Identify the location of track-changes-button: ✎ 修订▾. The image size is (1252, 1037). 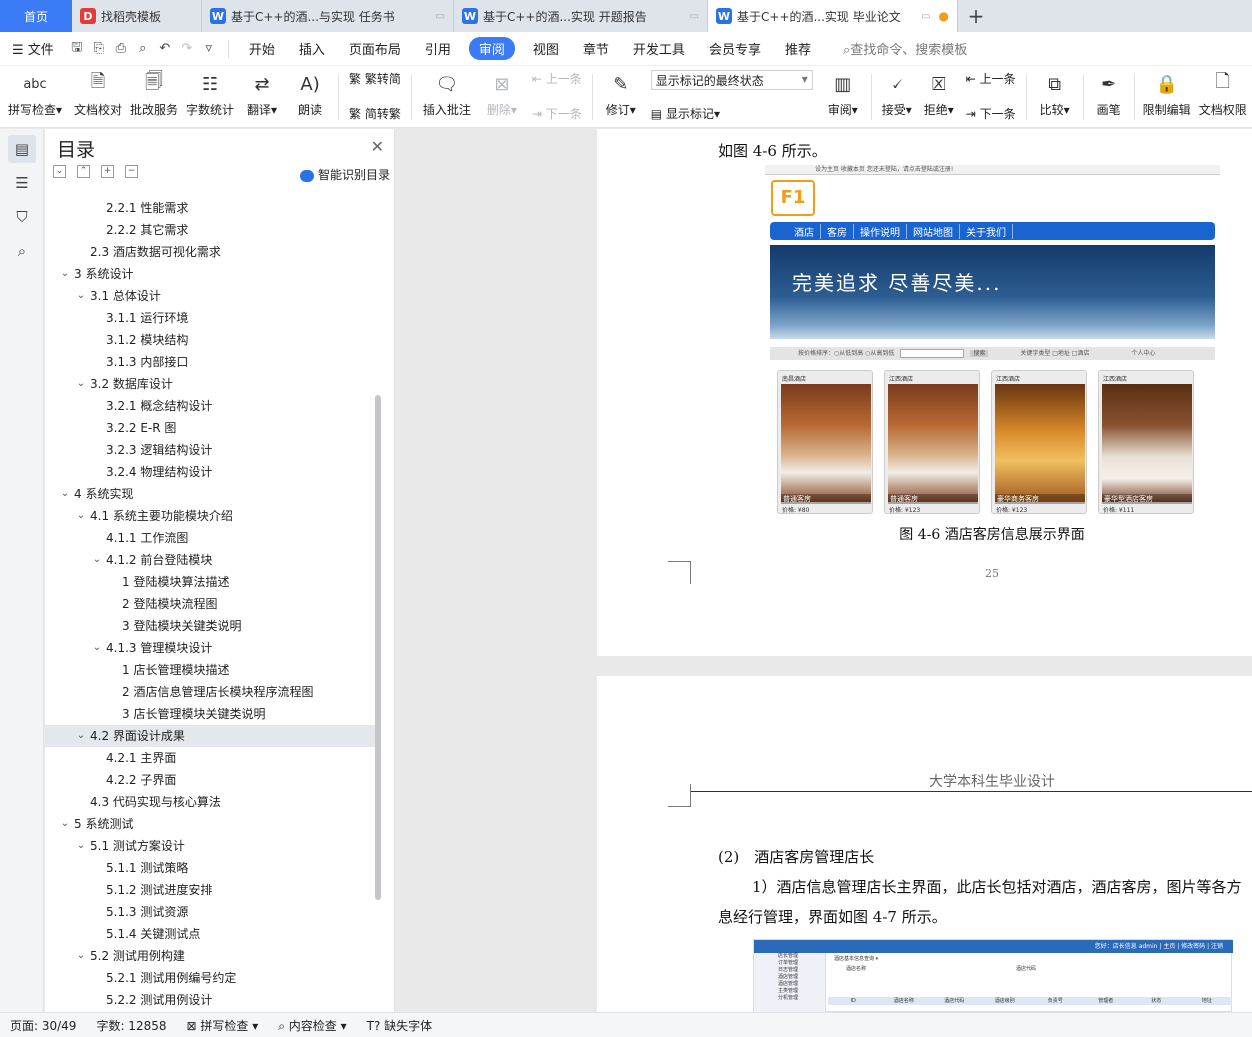
(621, 94).